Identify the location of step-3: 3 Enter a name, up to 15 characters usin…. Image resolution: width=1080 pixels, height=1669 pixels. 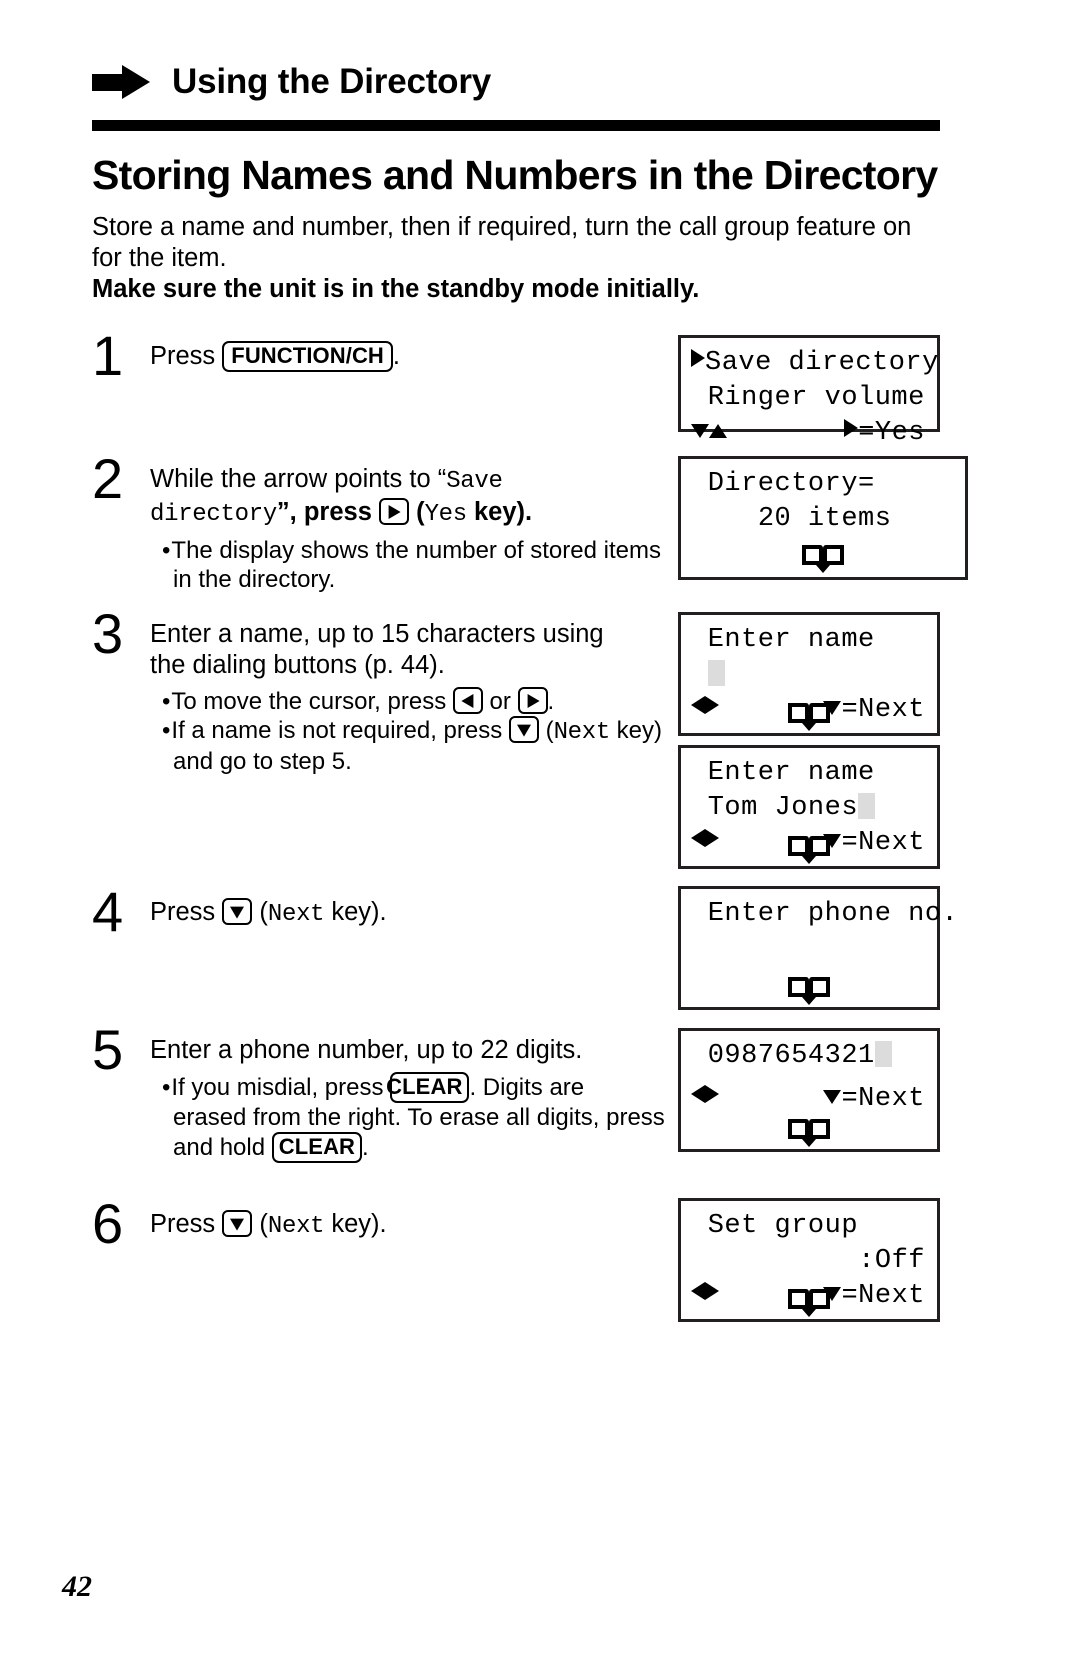
(406, 689).